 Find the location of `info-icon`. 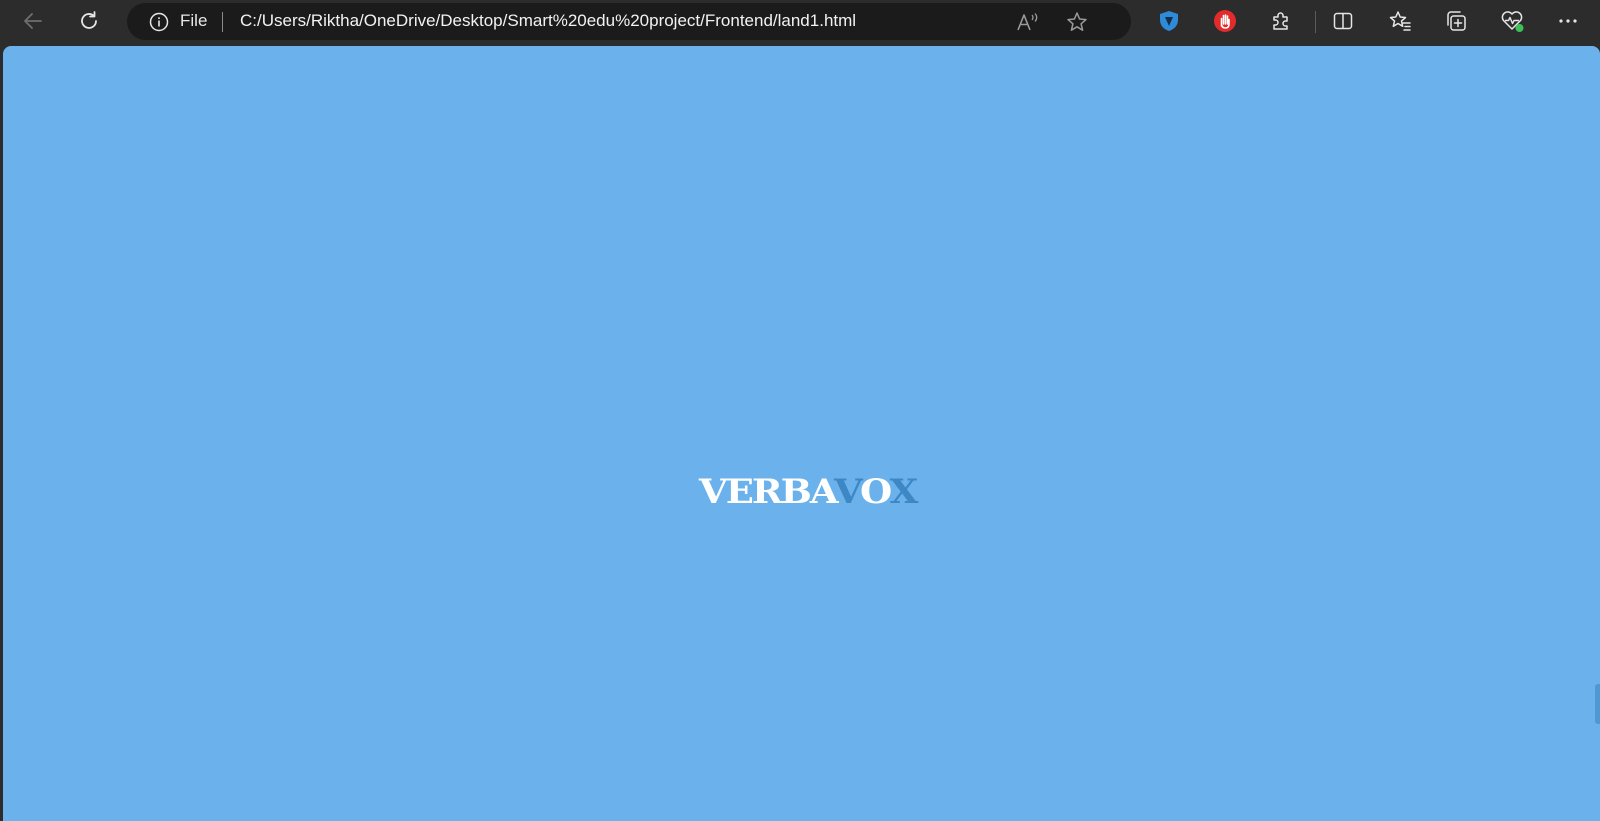

info-icon is located at coordinates (159, 22).